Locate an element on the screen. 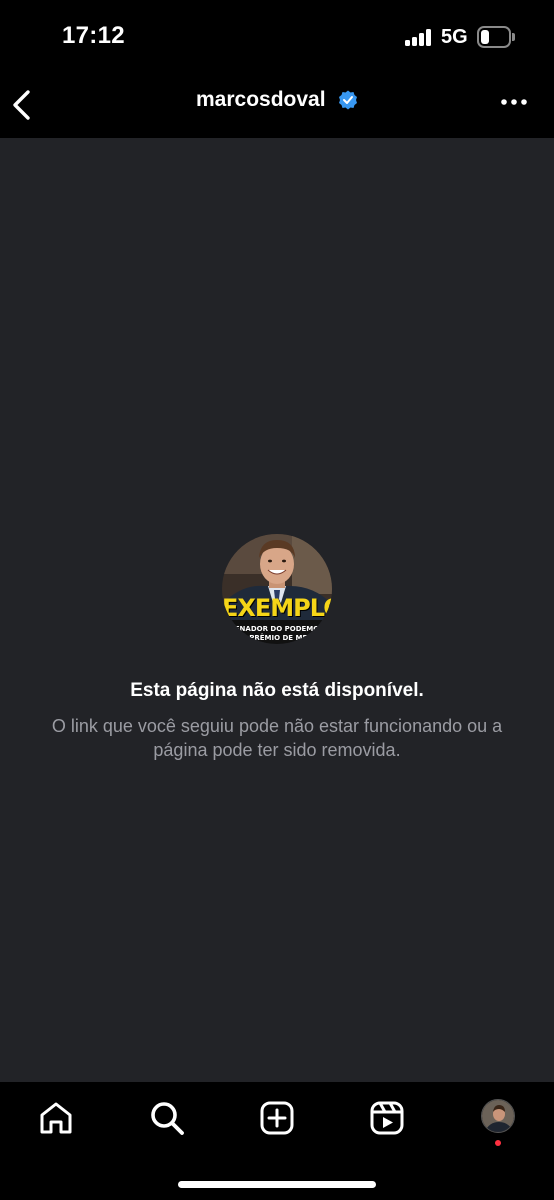 The image size is (554, 1200). nav-create-button is located at coordinates (277, 1118).